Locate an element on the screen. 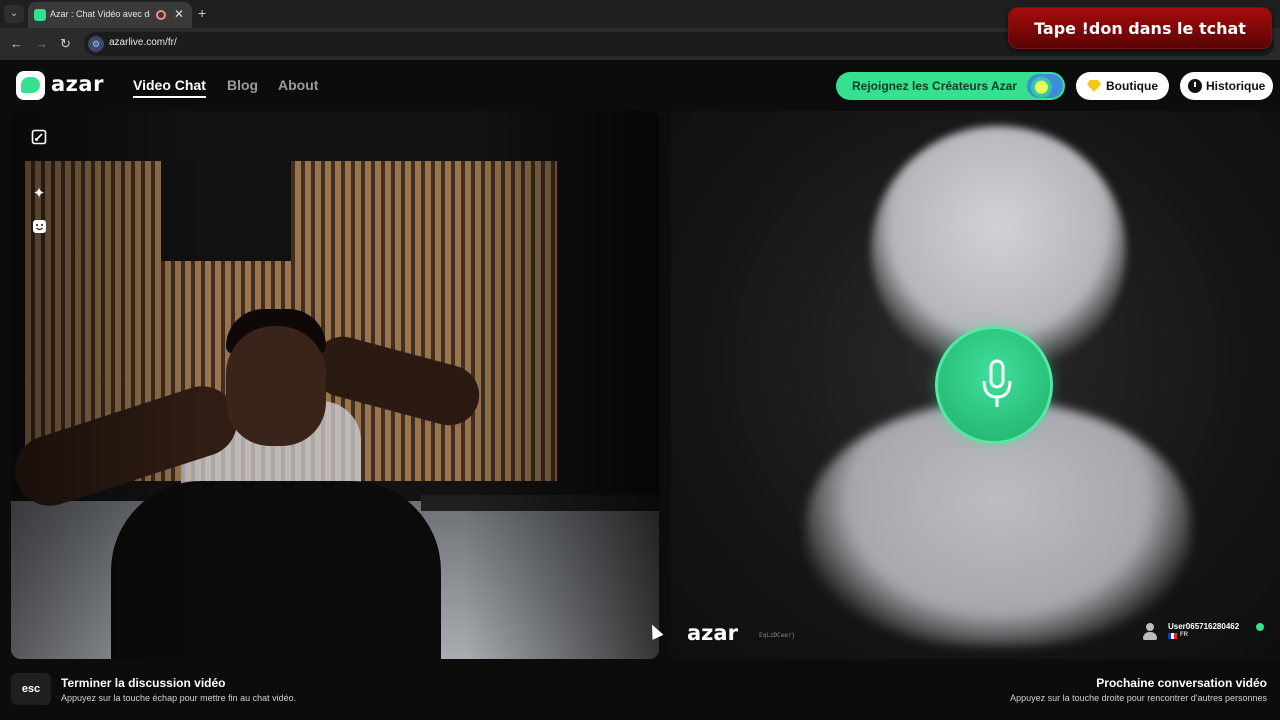 The height and width of the screenshot is (720, 1280). stream-overlay-banner: Tape !don dans le tchat is located at coordinates (1140, 28).